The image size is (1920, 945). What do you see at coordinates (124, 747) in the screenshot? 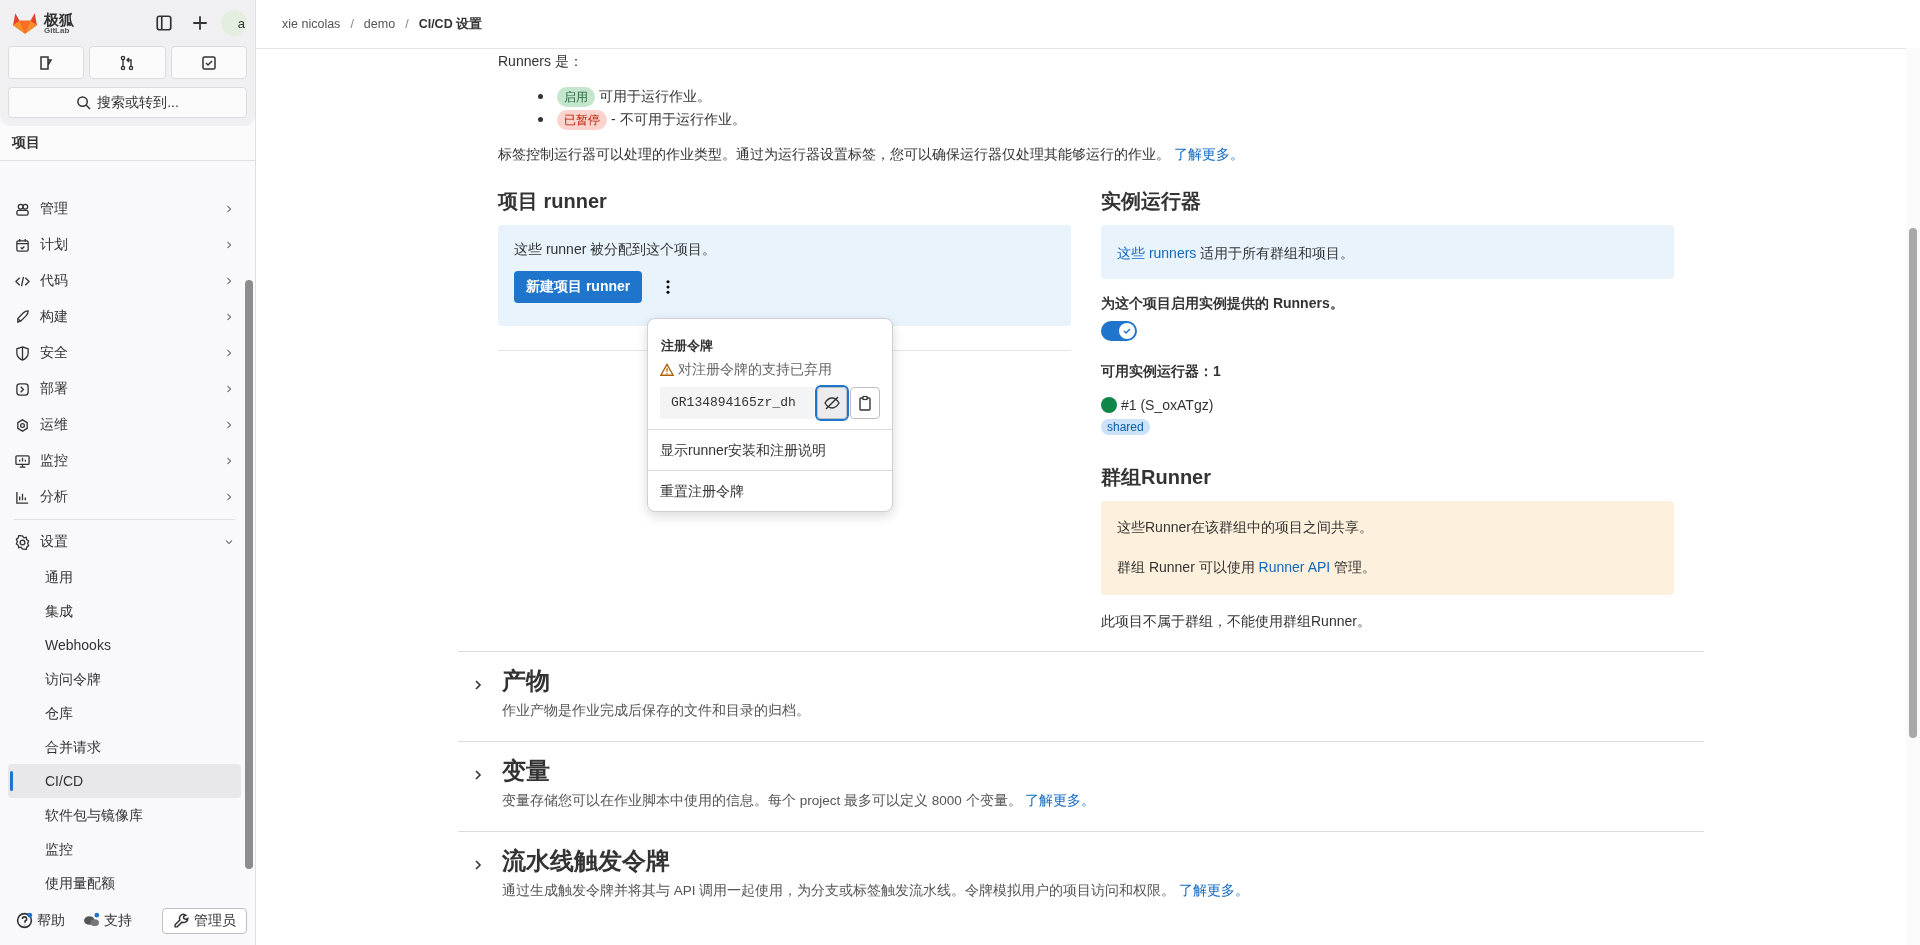
I see `nav-subitem: 合并请求` at bounding box center [124, 747].